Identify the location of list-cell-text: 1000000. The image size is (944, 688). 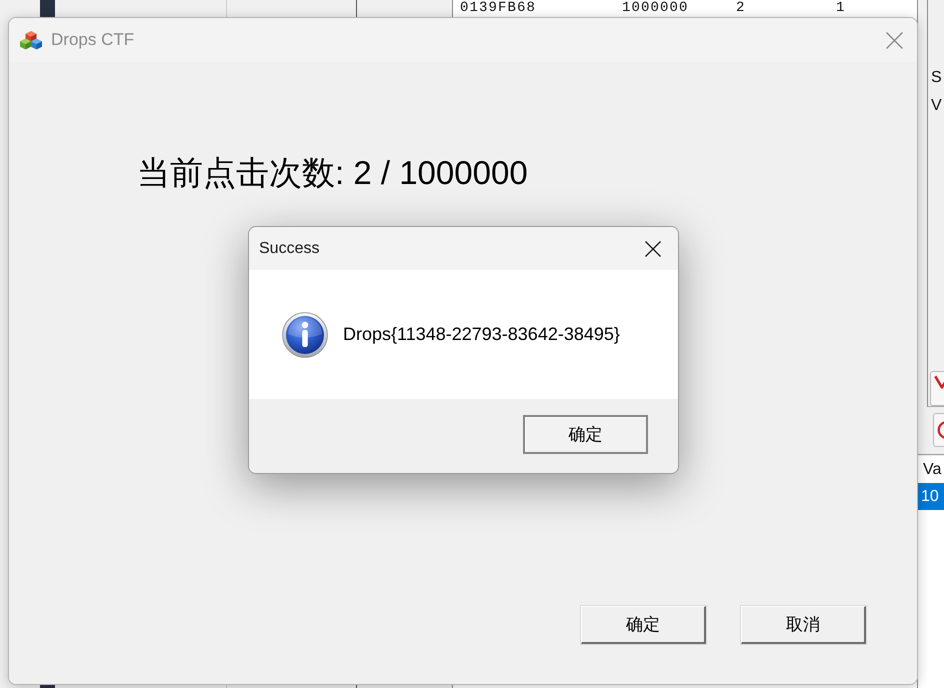
(656, 8).